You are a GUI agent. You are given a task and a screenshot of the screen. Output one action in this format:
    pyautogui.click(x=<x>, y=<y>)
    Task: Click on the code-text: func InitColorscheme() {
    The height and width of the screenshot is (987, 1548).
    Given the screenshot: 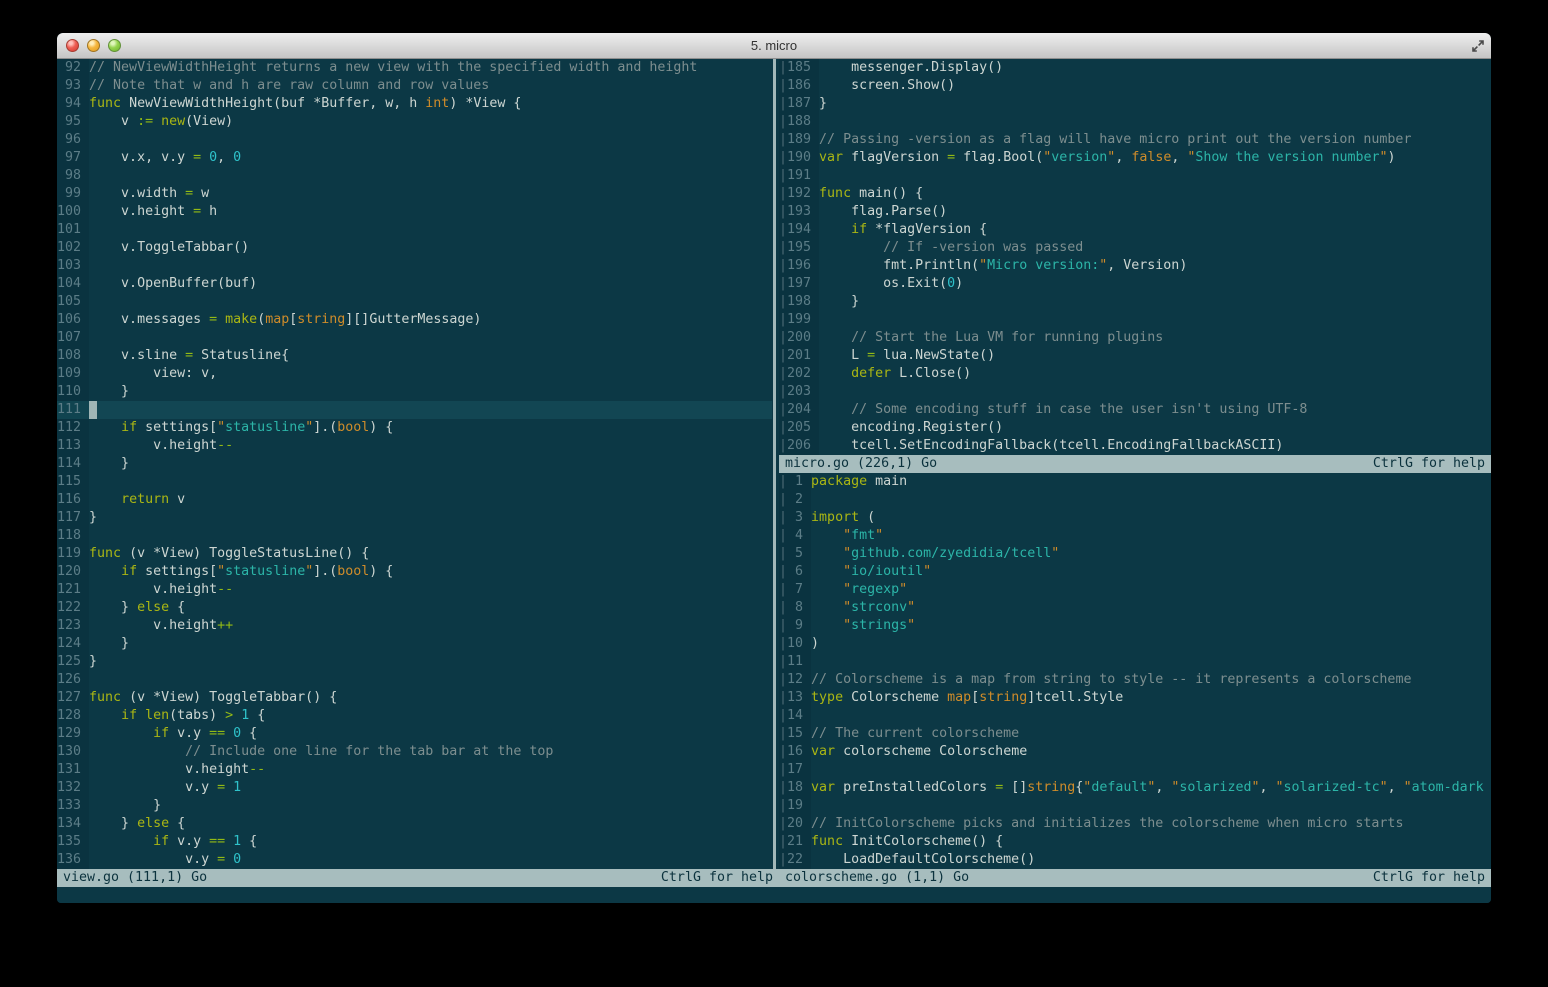 What is the action you would take?
    pyautogui.click(x=907, y=841)
    